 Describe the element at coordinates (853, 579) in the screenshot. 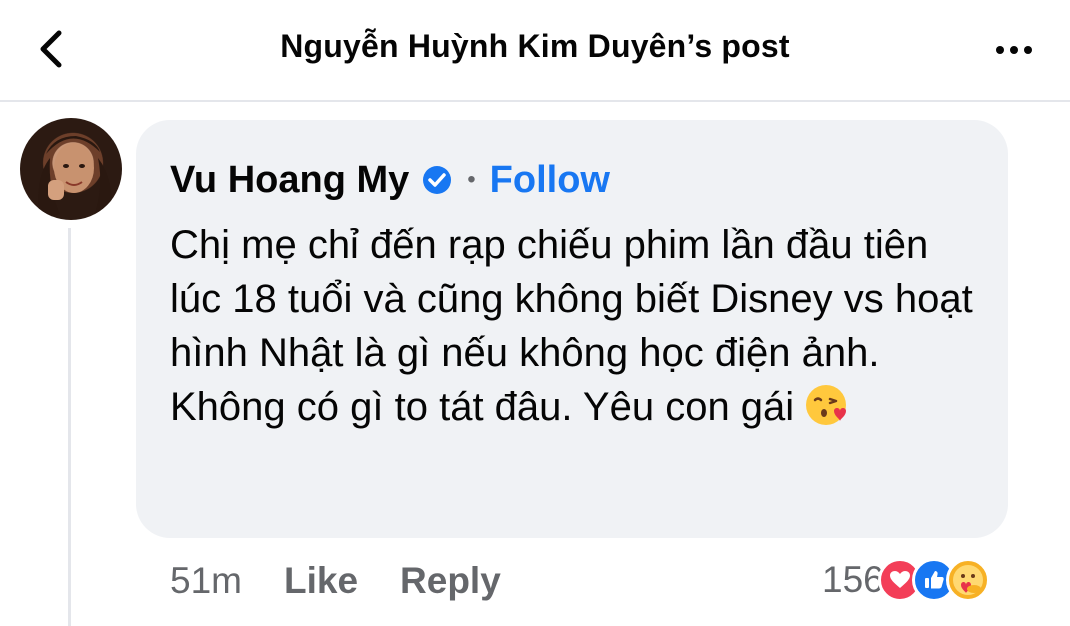

I see `reaction-count: 156` at that location.